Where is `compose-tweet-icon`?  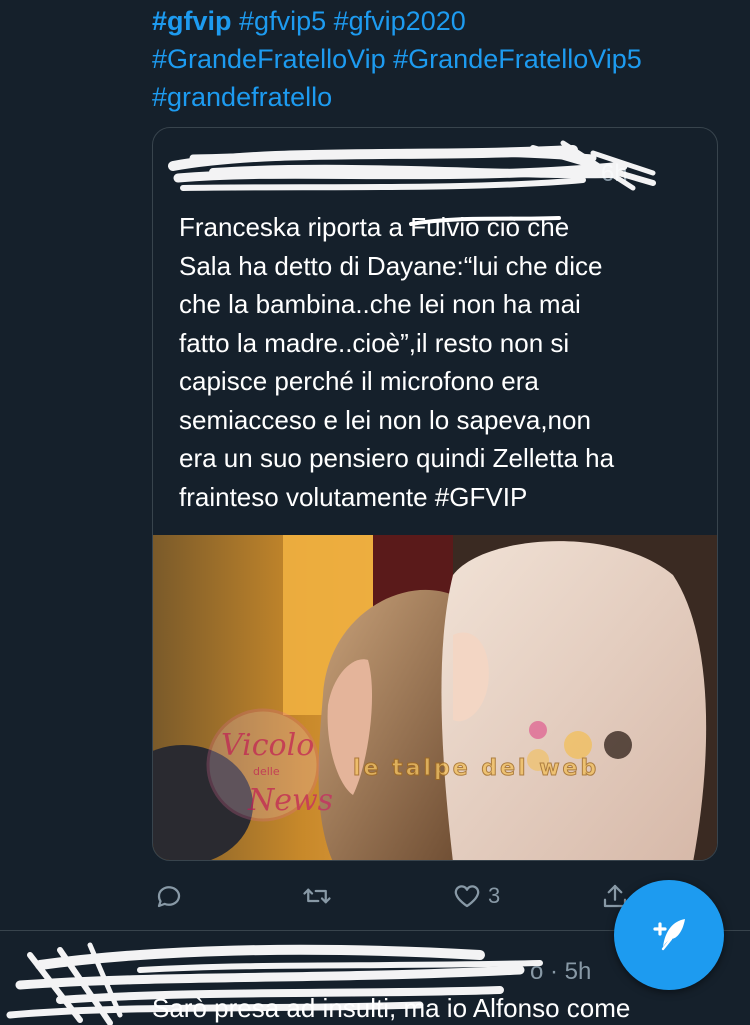 compose-tweet-icon is located at coordinates (669, 935).